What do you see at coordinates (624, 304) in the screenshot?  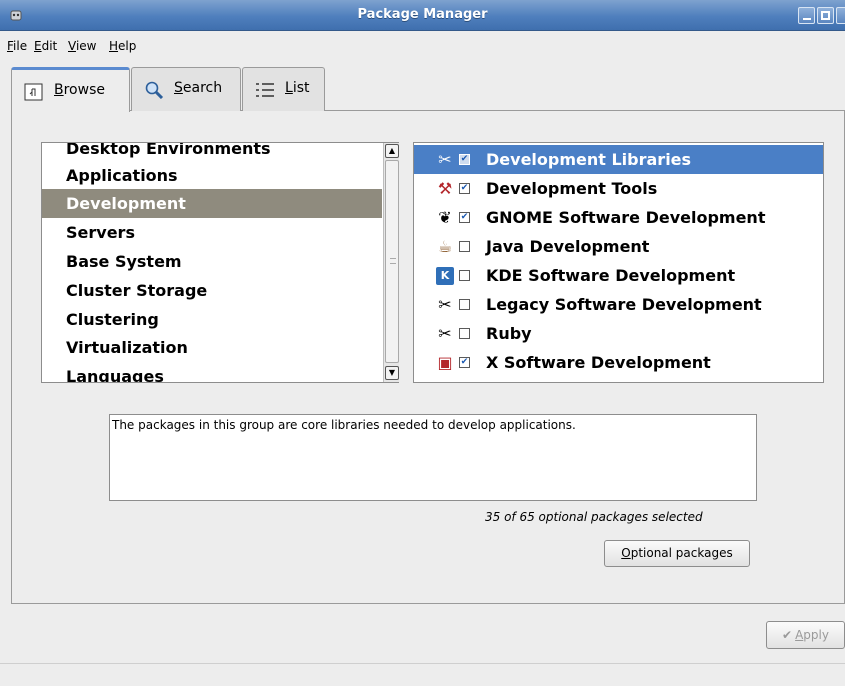 I see `group-label: Legacy Software Development` at bounding box center [624, 304].